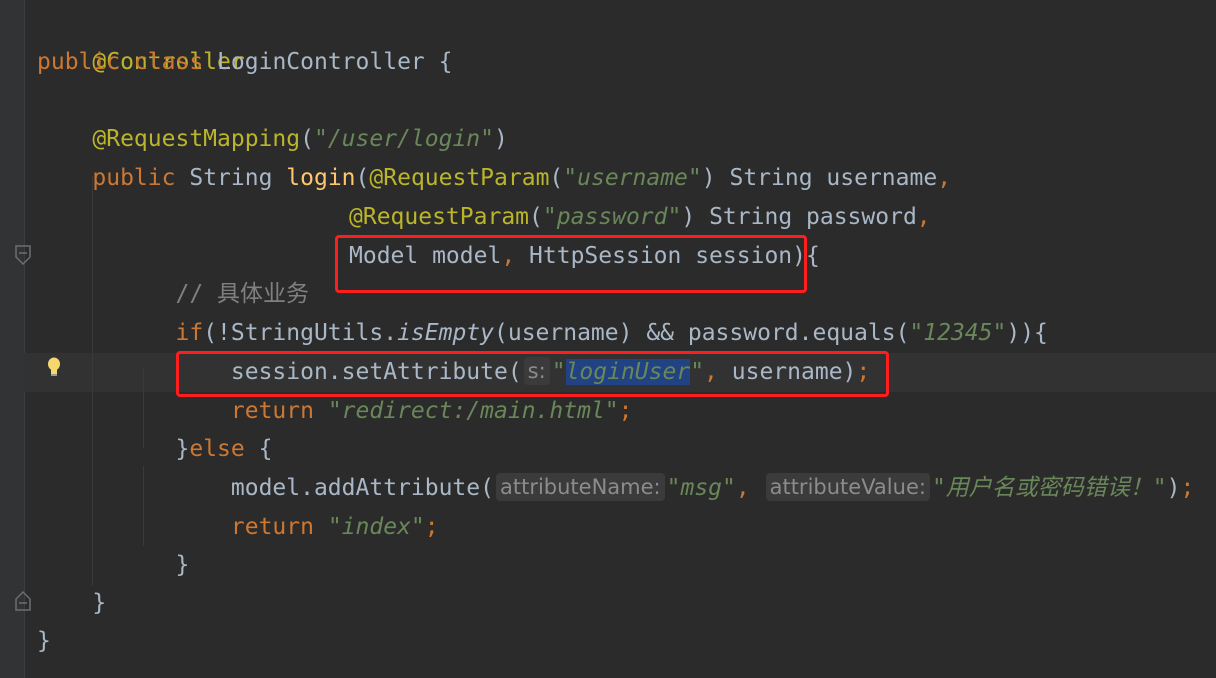  I want to click on code-line: return "redirect:/main.html";, so click(431, 411).